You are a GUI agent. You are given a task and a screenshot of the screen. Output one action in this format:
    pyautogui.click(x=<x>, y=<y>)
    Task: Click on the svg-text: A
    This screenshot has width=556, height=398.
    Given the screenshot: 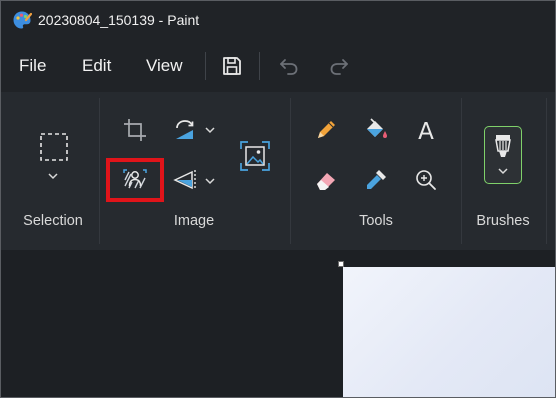 What is the action you would take?
    pyautogui.click(x=426, y=131)
    